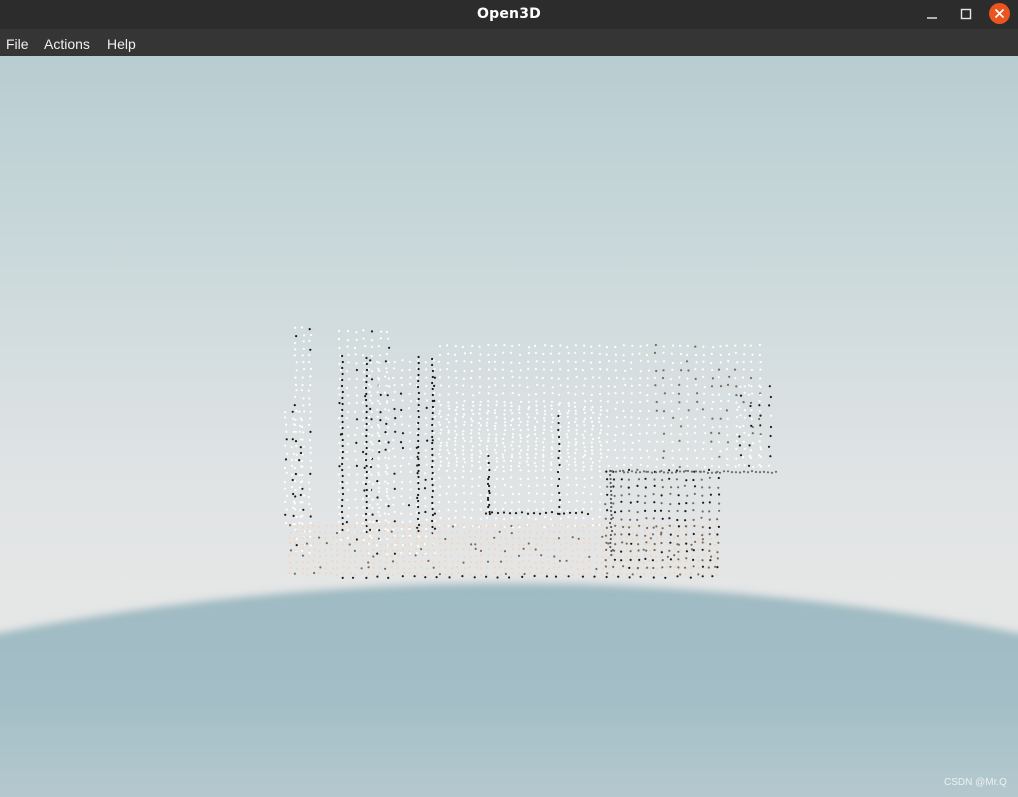 This screenshot has width=1018, height=797. I want to click on maximize-icon, so click(966, 14).